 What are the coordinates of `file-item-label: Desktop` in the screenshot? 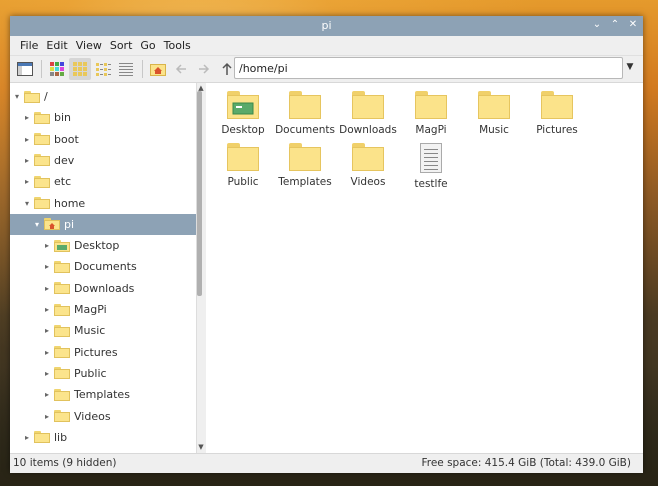 It's located at (243, 130).